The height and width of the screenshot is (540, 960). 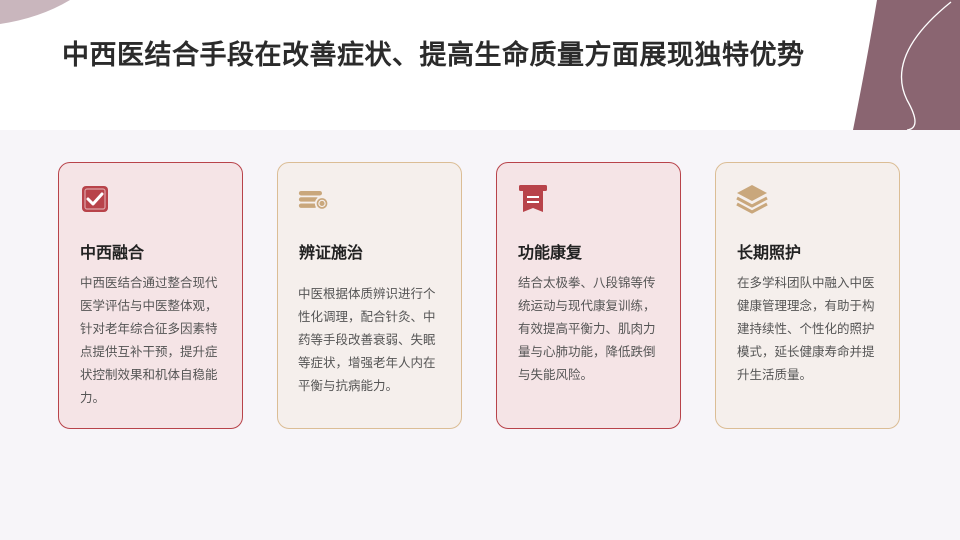 What do you see at coordinates (533, 198) in the screenshot?
I see `document-icon` at bounding box center [533, 198].